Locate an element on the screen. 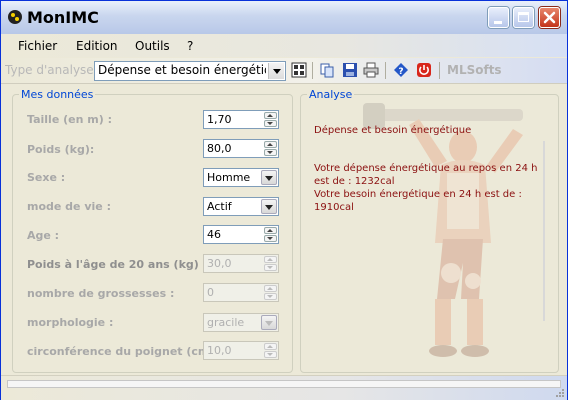  poids-20-ans-value: 30,0 is located at coordinates (219, 263).